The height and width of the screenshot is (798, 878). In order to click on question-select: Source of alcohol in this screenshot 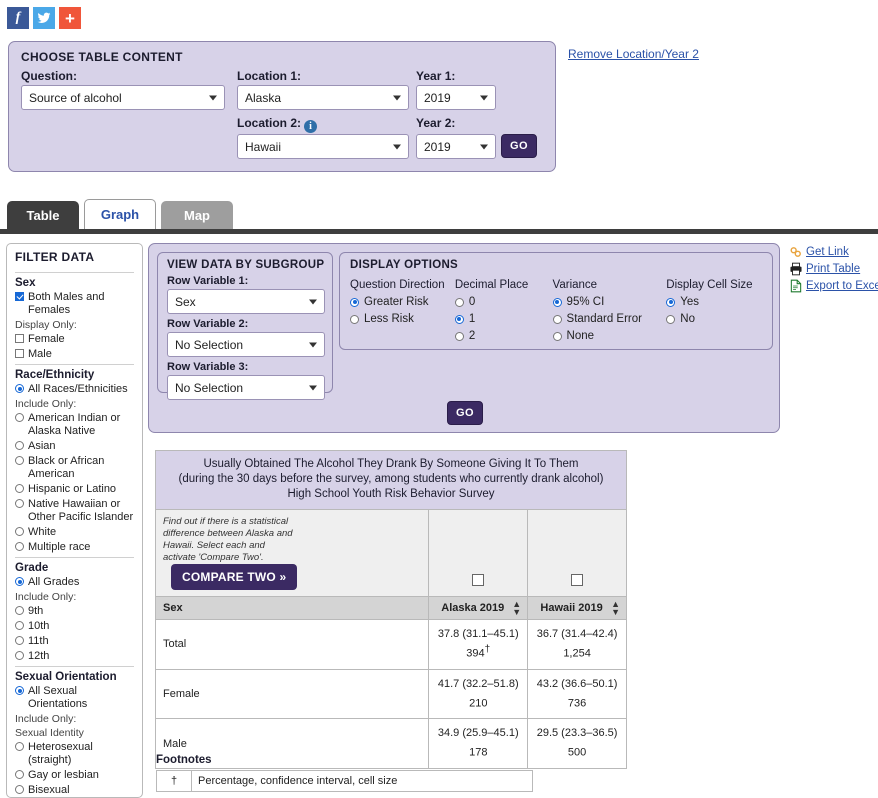, I will do `click(123, 97)`.